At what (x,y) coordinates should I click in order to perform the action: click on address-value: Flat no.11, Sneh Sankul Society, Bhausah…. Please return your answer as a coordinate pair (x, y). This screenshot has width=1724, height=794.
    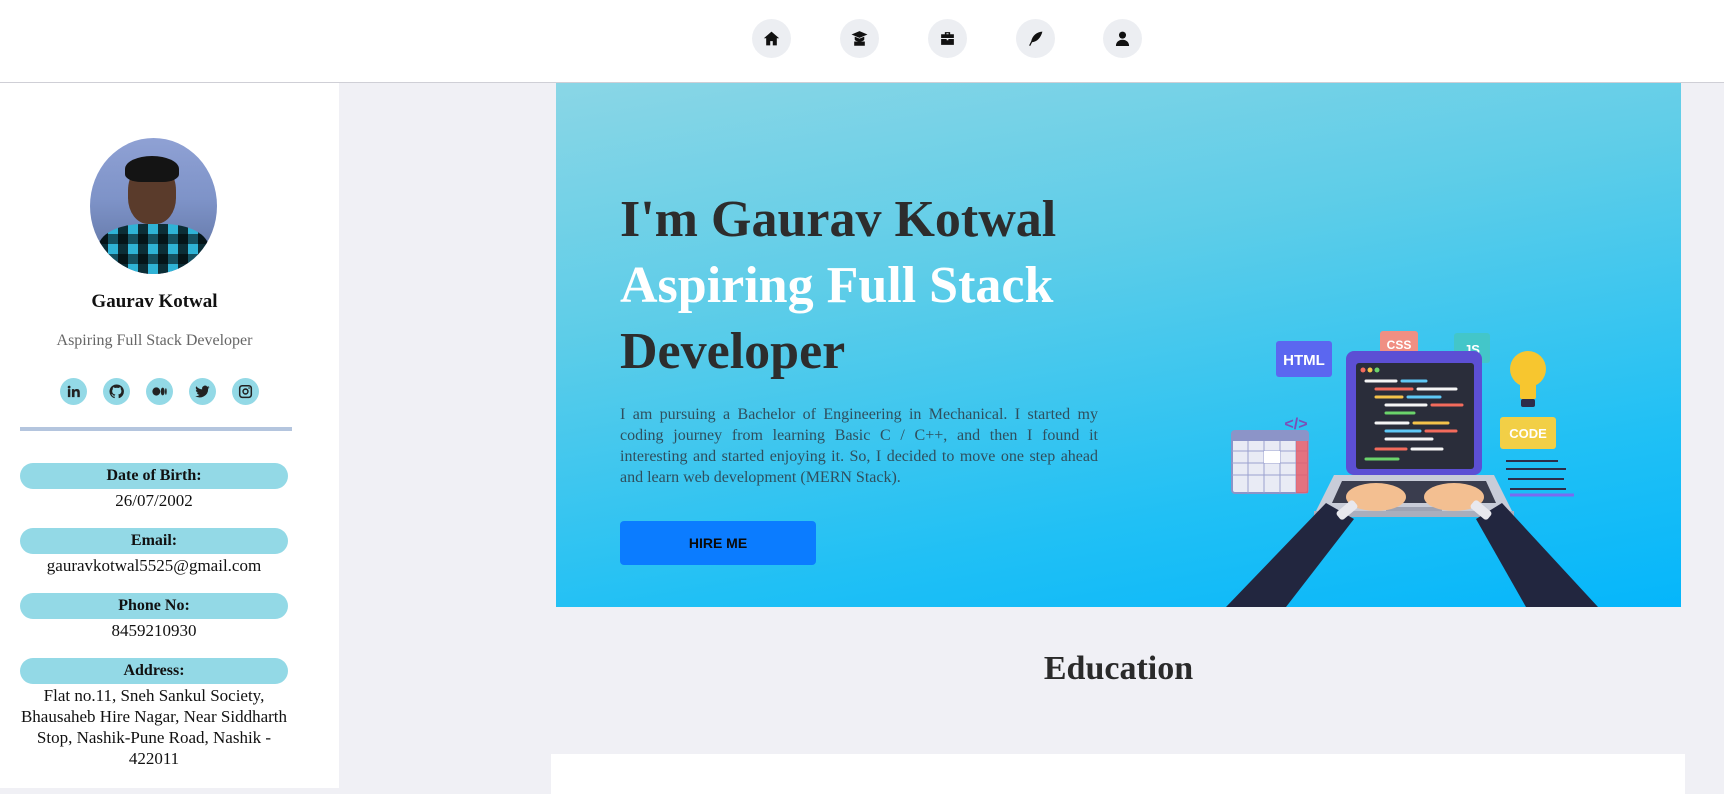
    Looking at the image, I should click on (154, 727).